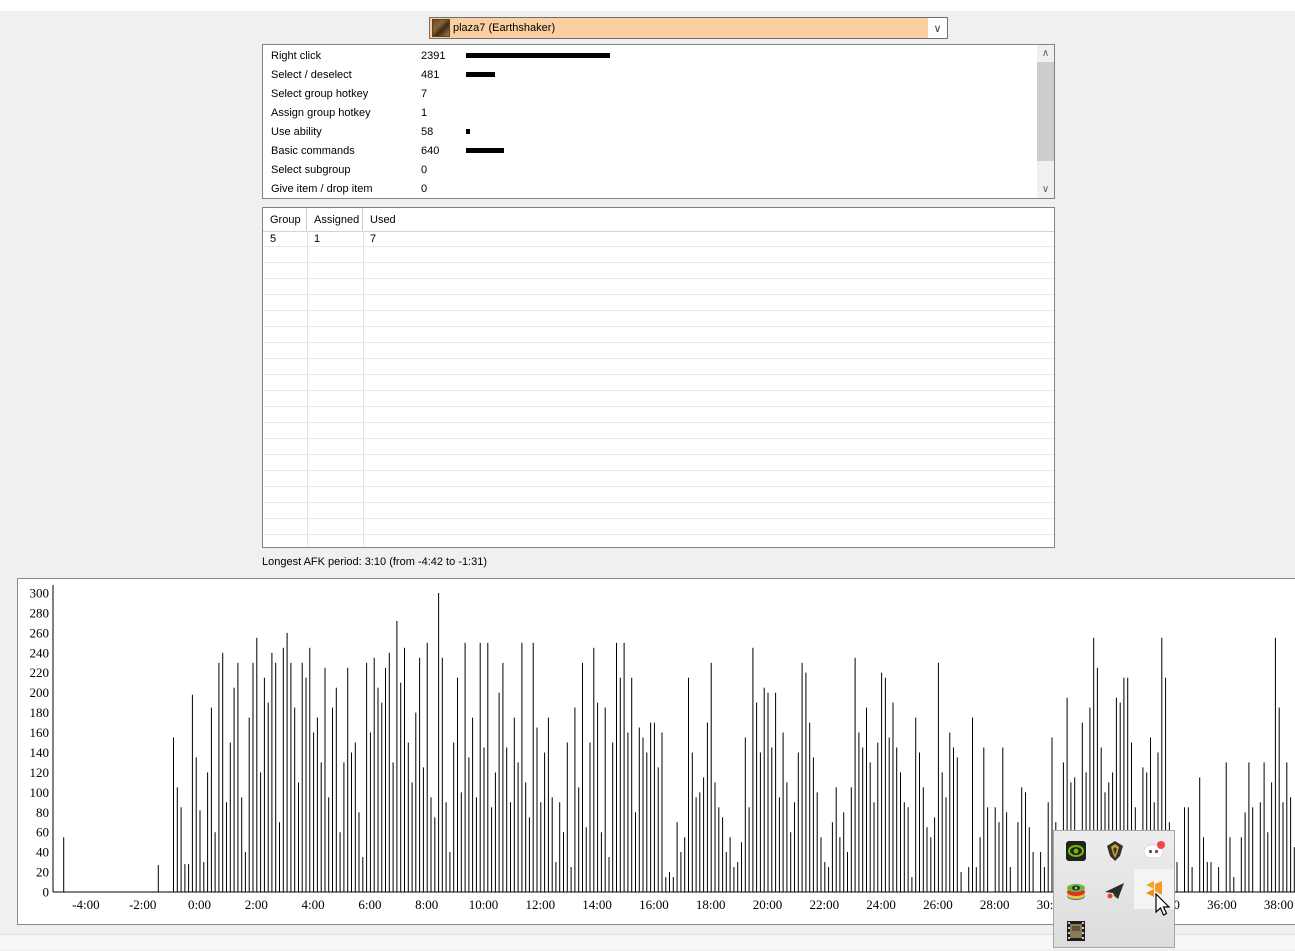 Image resolution: width=1295 pixels, height=951 pixels. I want to click on y-tick-label: 280, so click(40, 612).